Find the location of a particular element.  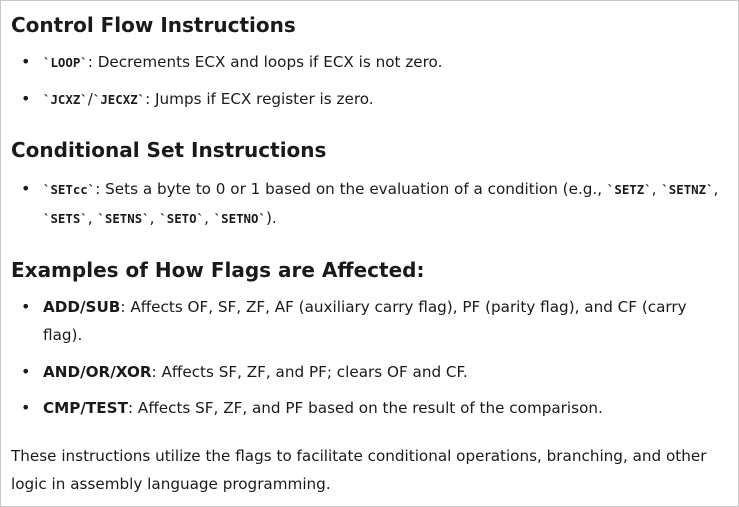

setcc-close: ). is located at coordinates (271, 218).